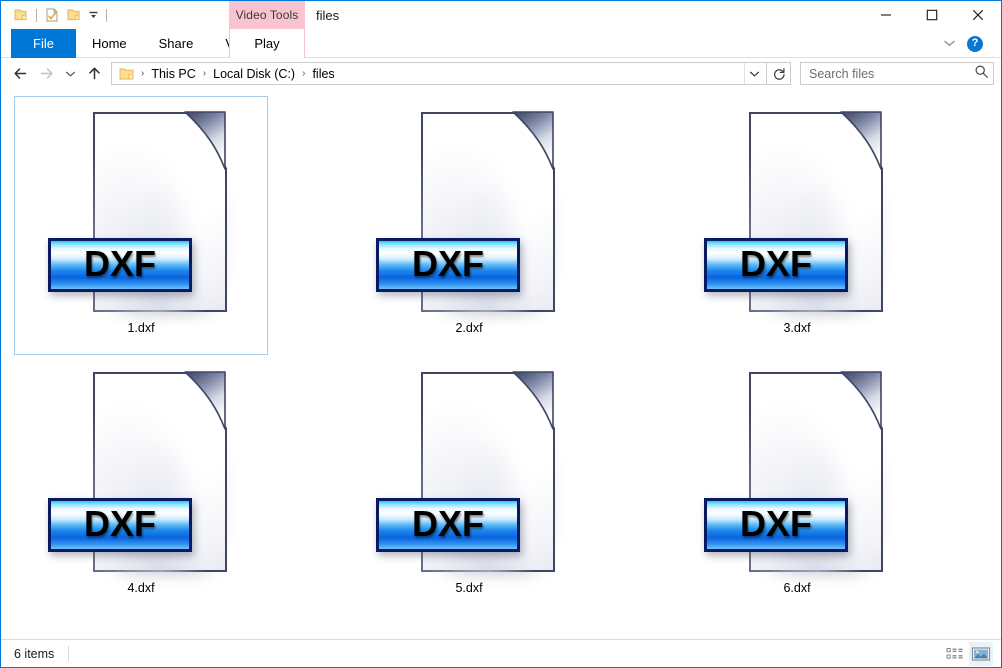  Describe the element at coordinates (323, 74) in the screenshot. I see `breadcrumb-item-files: files` at that location.